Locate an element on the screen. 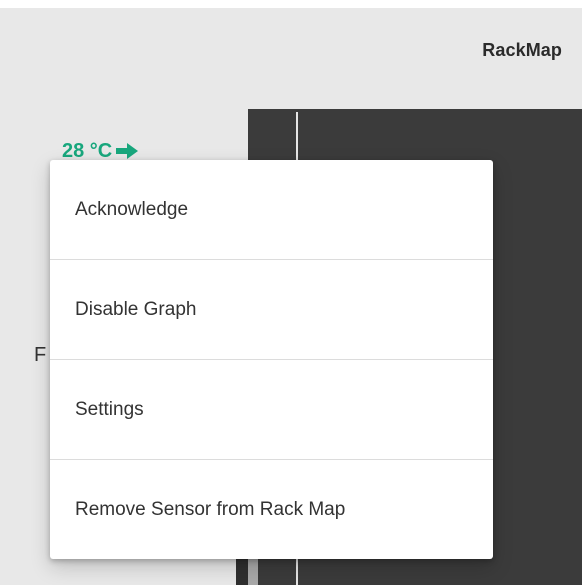 The width and height of the screenshot is (582, 585). menu-item-remove-sensor: Remove Sensor from Rack Map is located at coordinates (271, 509).